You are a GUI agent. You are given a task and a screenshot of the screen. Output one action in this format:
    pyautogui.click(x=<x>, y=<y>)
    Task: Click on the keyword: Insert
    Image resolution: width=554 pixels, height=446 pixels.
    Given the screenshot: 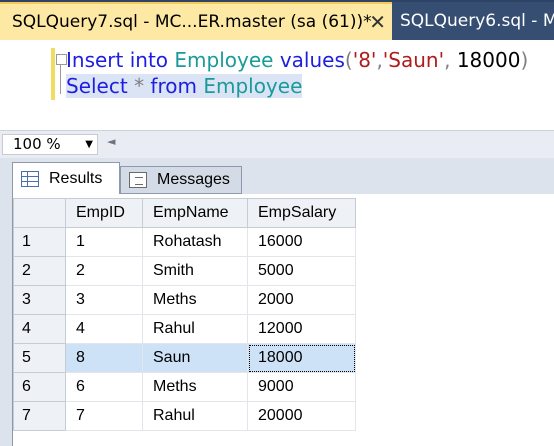 What is the action you would take?
    pyautogui.click(x=95, y=60)
    